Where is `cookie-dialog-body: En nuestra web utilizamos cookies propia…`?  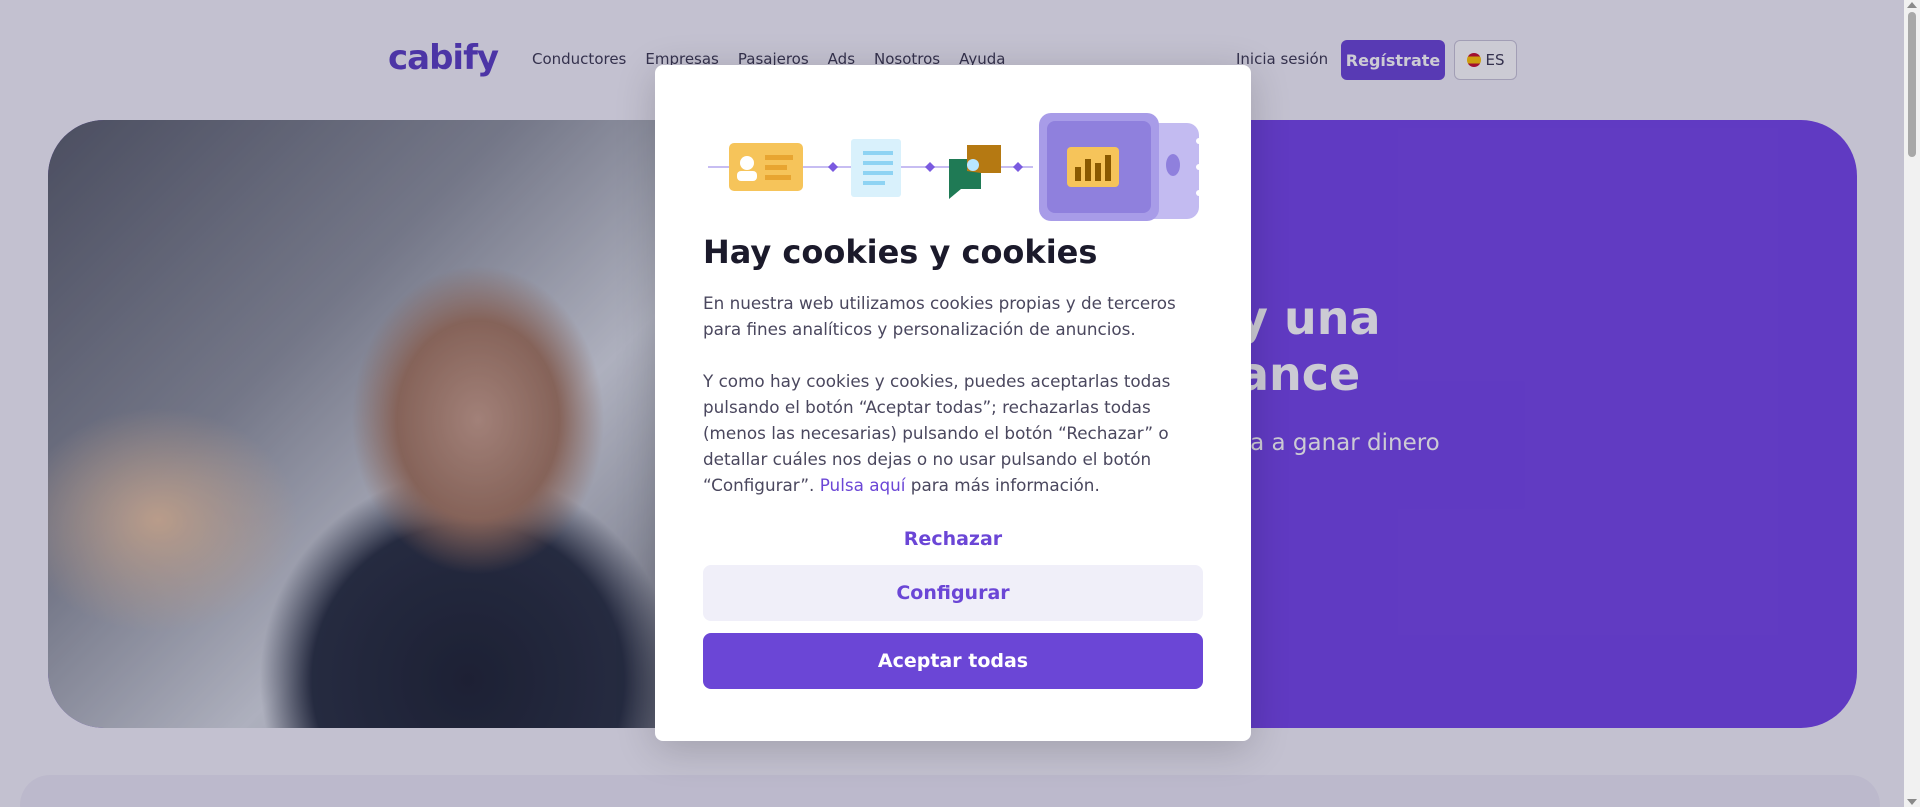 cookie-dialog-body: En nuestra web utilizamos cookies propia… is located at coordinates (953, 394).